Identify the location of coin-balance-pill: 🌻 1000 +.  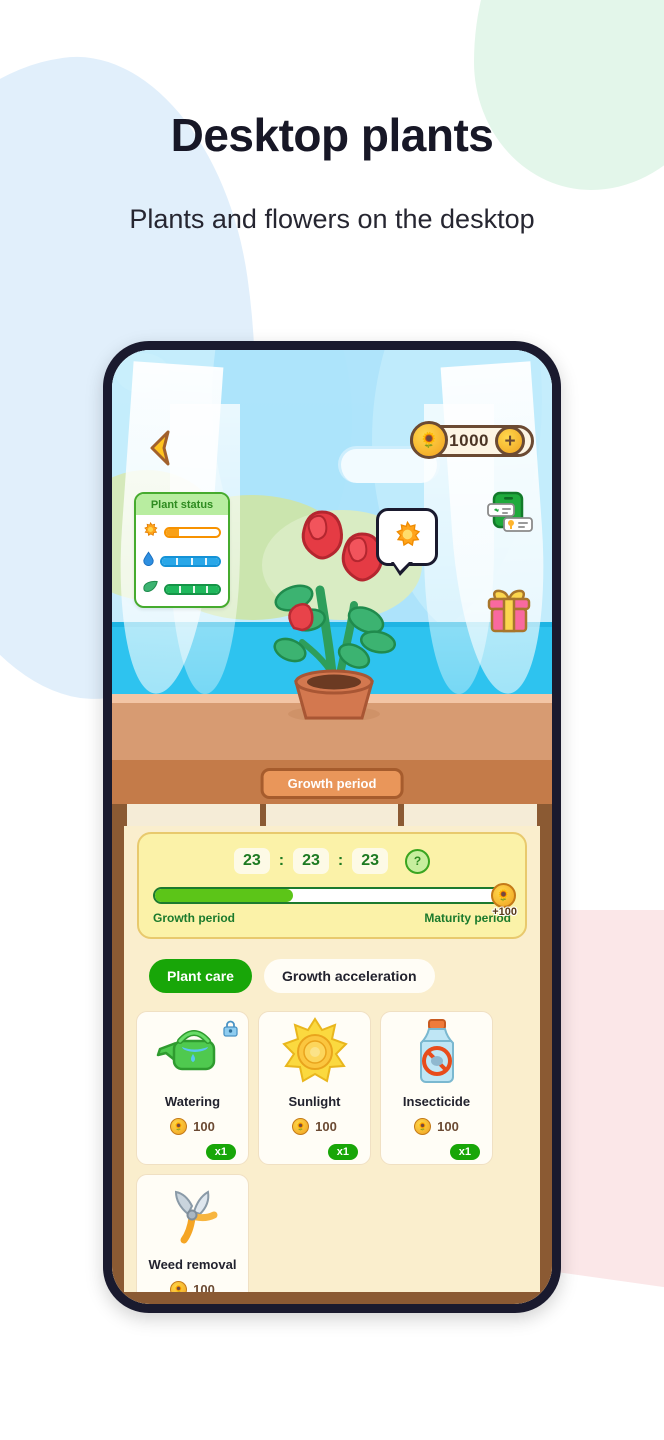
(472, 440).